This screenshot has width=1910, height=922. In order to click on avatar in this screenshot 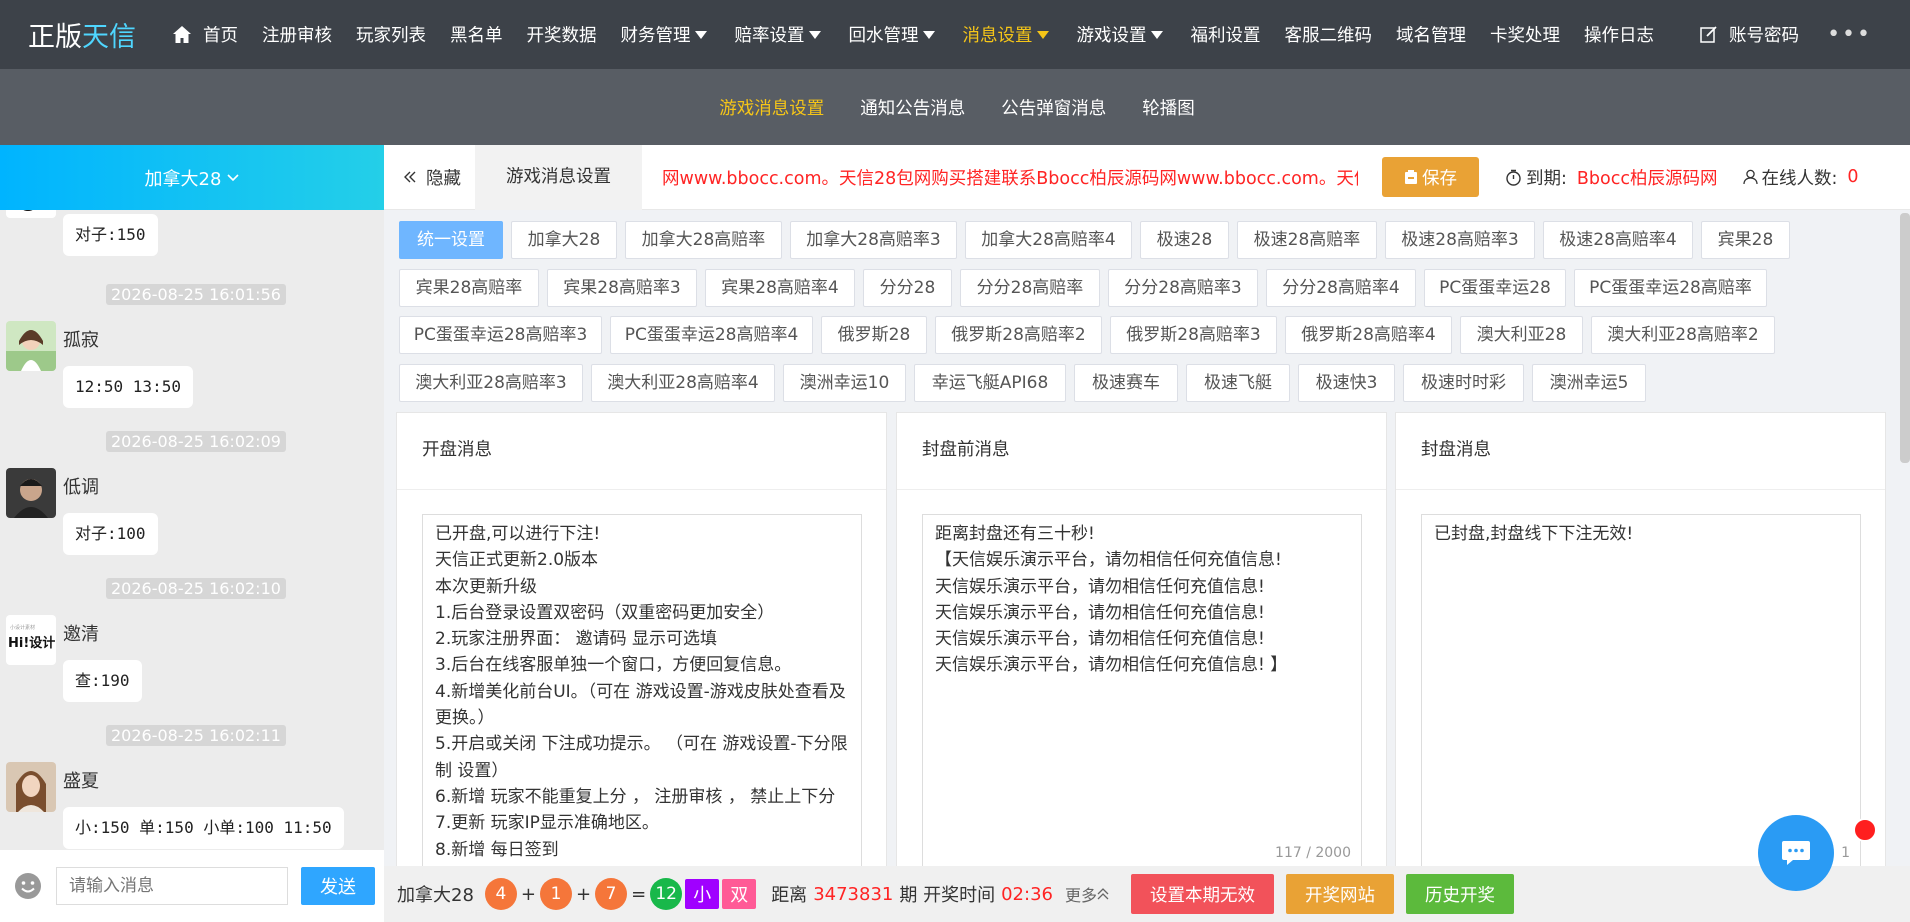, I will do `click(31, 493)`.